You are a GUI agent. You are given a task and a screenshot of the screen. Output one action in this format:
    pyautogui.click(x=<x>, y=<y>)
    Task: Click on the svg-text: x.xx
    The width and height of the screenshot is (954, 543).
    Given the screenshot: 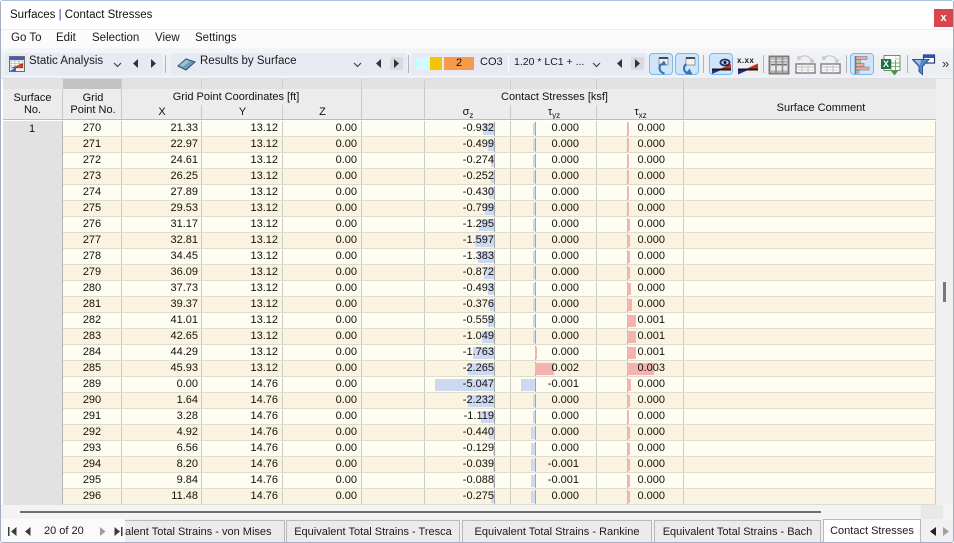 What is the action you would take?
    pyautogui.click(x=745, y=60)
    